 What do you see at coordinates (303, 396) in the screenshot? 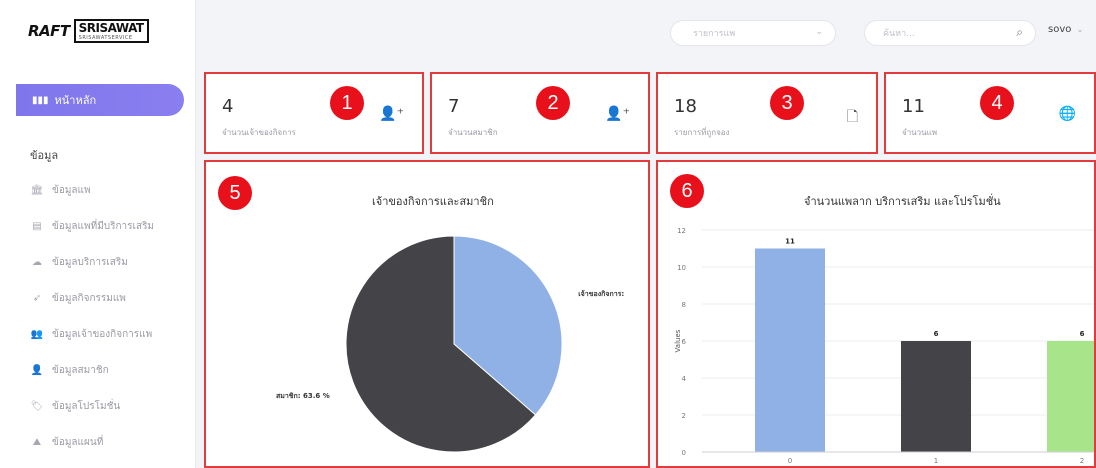
I see `pie-slice-label: สมาชิก: 63.6 %` at bounding box center [303, 396].